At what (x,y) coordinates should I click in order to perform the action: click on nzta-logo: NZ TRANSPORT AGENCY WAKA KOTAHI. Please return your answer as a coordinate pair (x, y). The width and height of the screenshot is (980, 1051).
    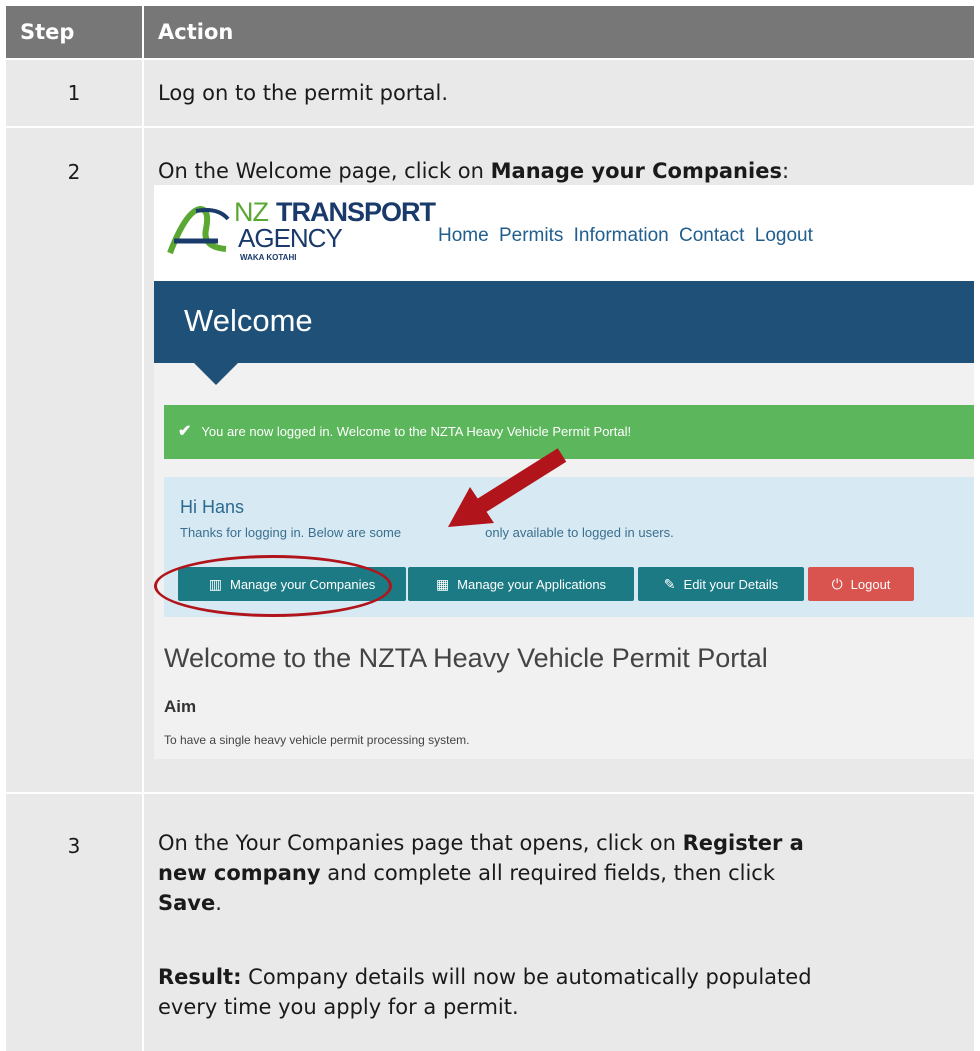
    Looking at the image, I should click on (301, 230).